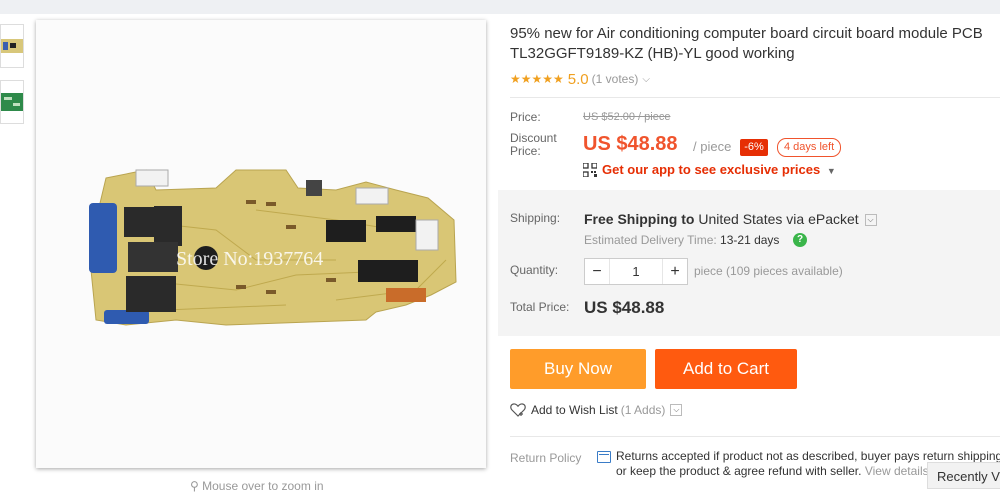 The image size is (1000, 493). What do you see at coordinates (194, 486) in the screenshot?
I see `magnifier-icon: ⚲` at bounding box center [194, 486].